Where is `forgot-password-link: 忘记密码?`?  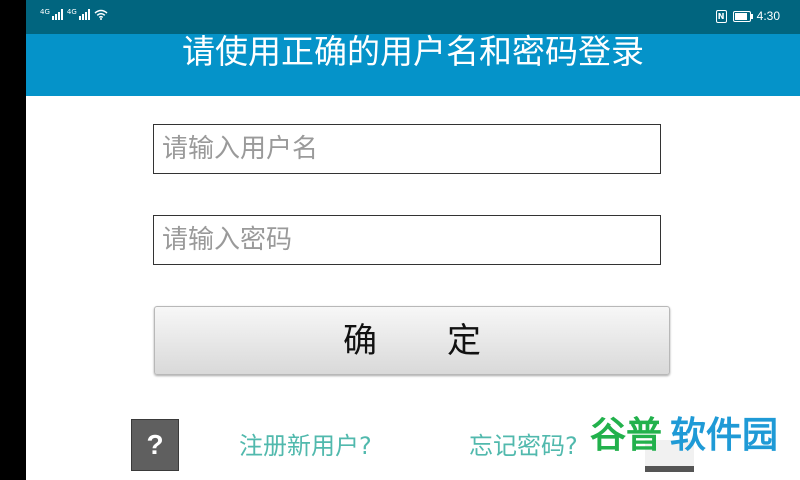
forgot-password-link: 忘记密码? is located at coordinates (523, 446).